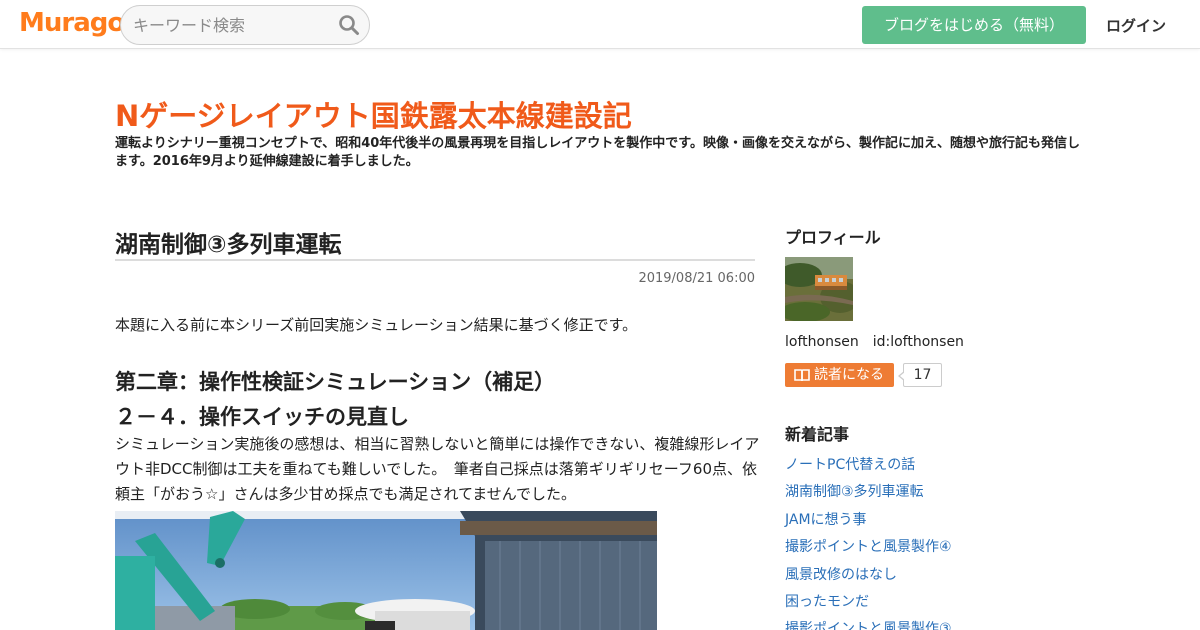  Describe the element at coordinates (817, 434) in the screenshot. I see `recent-posts-heading: 新着記事` at that location.